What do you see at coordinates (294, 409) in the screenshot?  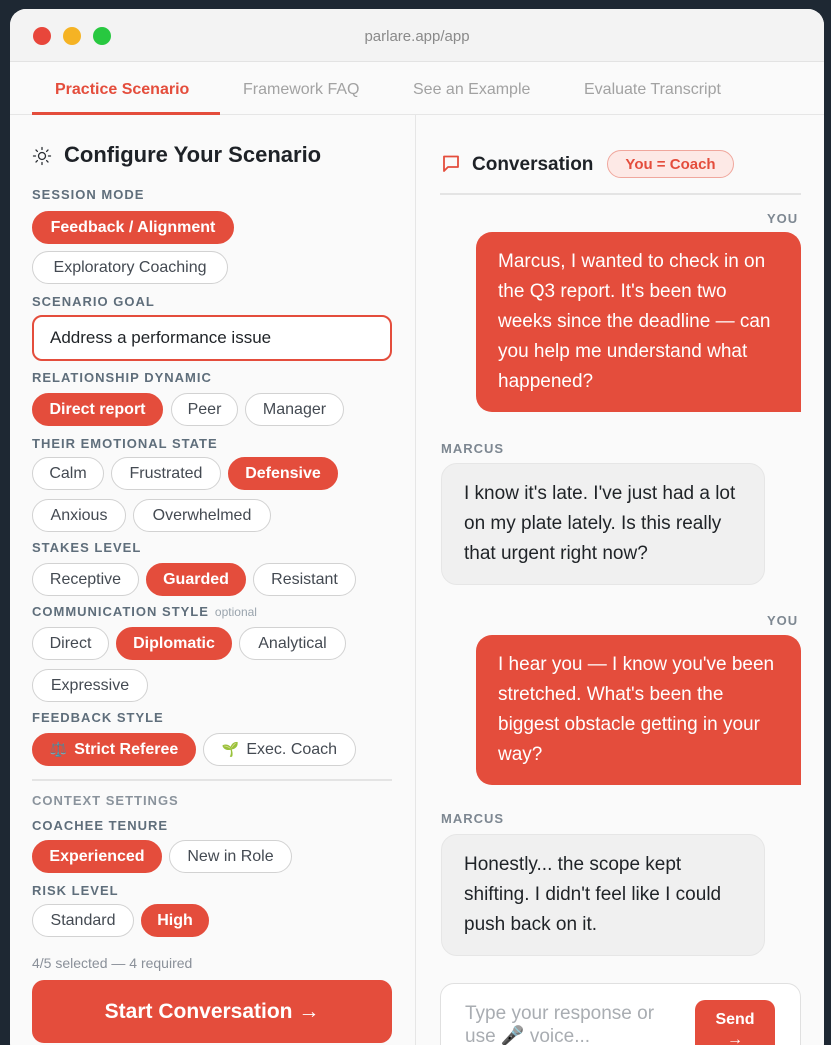 I see `chip-manager: Manager` at bounding box center [294, 409].